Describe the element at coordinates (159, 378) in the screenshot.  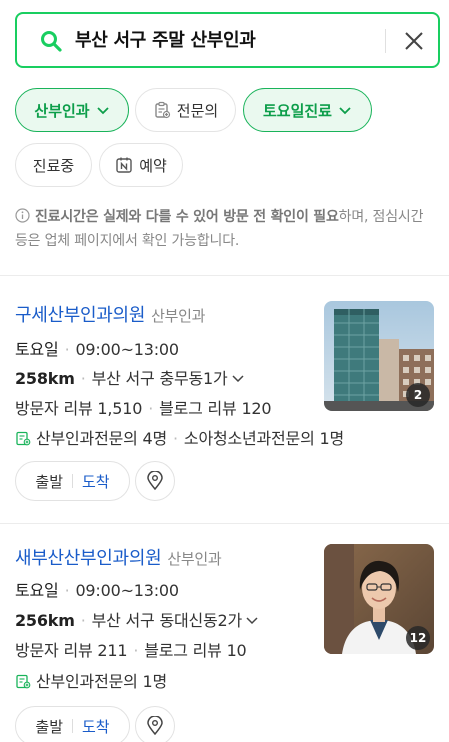
I see `address: 부산 서구 충무동1가` at that location.